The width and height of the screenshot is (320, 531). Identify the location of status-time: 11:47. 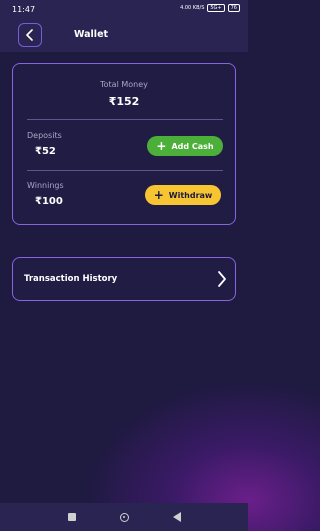
(24, 9).